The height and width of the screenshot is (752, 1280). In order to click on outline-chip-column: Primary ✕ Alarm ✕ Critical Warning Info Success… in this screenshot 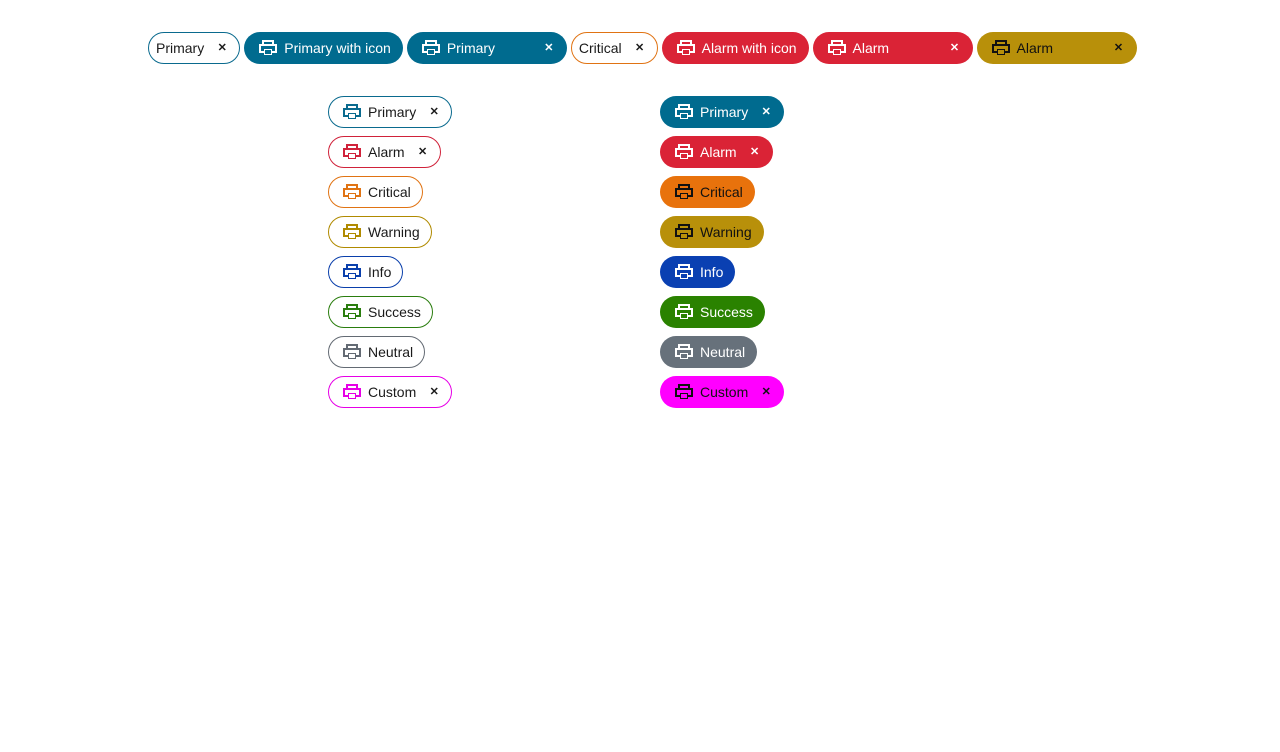, I will do `click(390, 252)`.